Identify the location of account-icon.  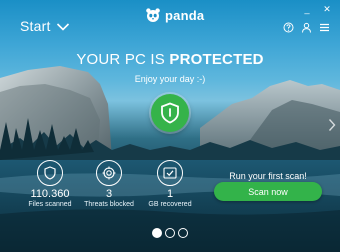
(306, 27).